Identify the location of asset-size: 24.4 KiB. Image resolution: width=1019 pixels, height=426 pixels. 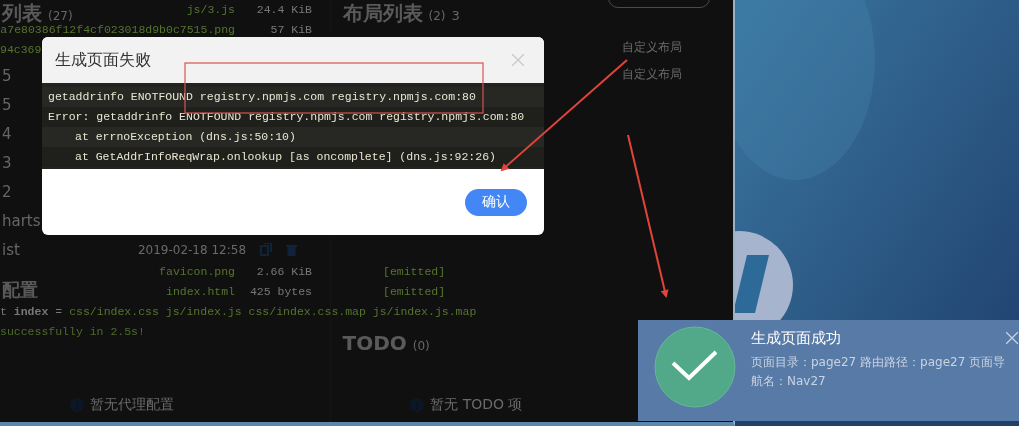
(283, 10).